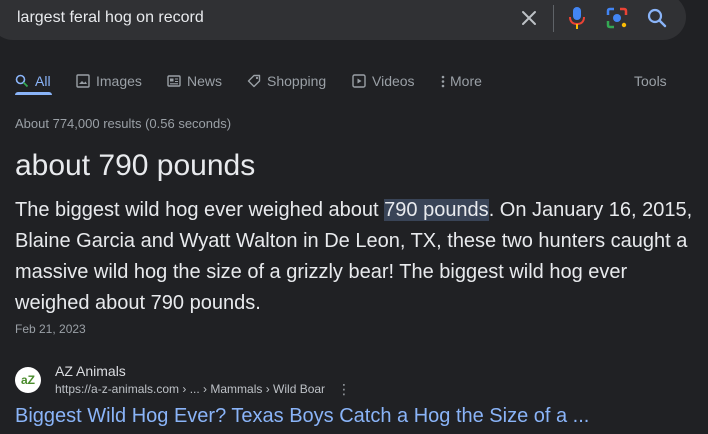 The height and width of the screenshot is (434, 708). Describe the element at coordinates (359, 81) in the screenshot. I see `play-icon` at that location.